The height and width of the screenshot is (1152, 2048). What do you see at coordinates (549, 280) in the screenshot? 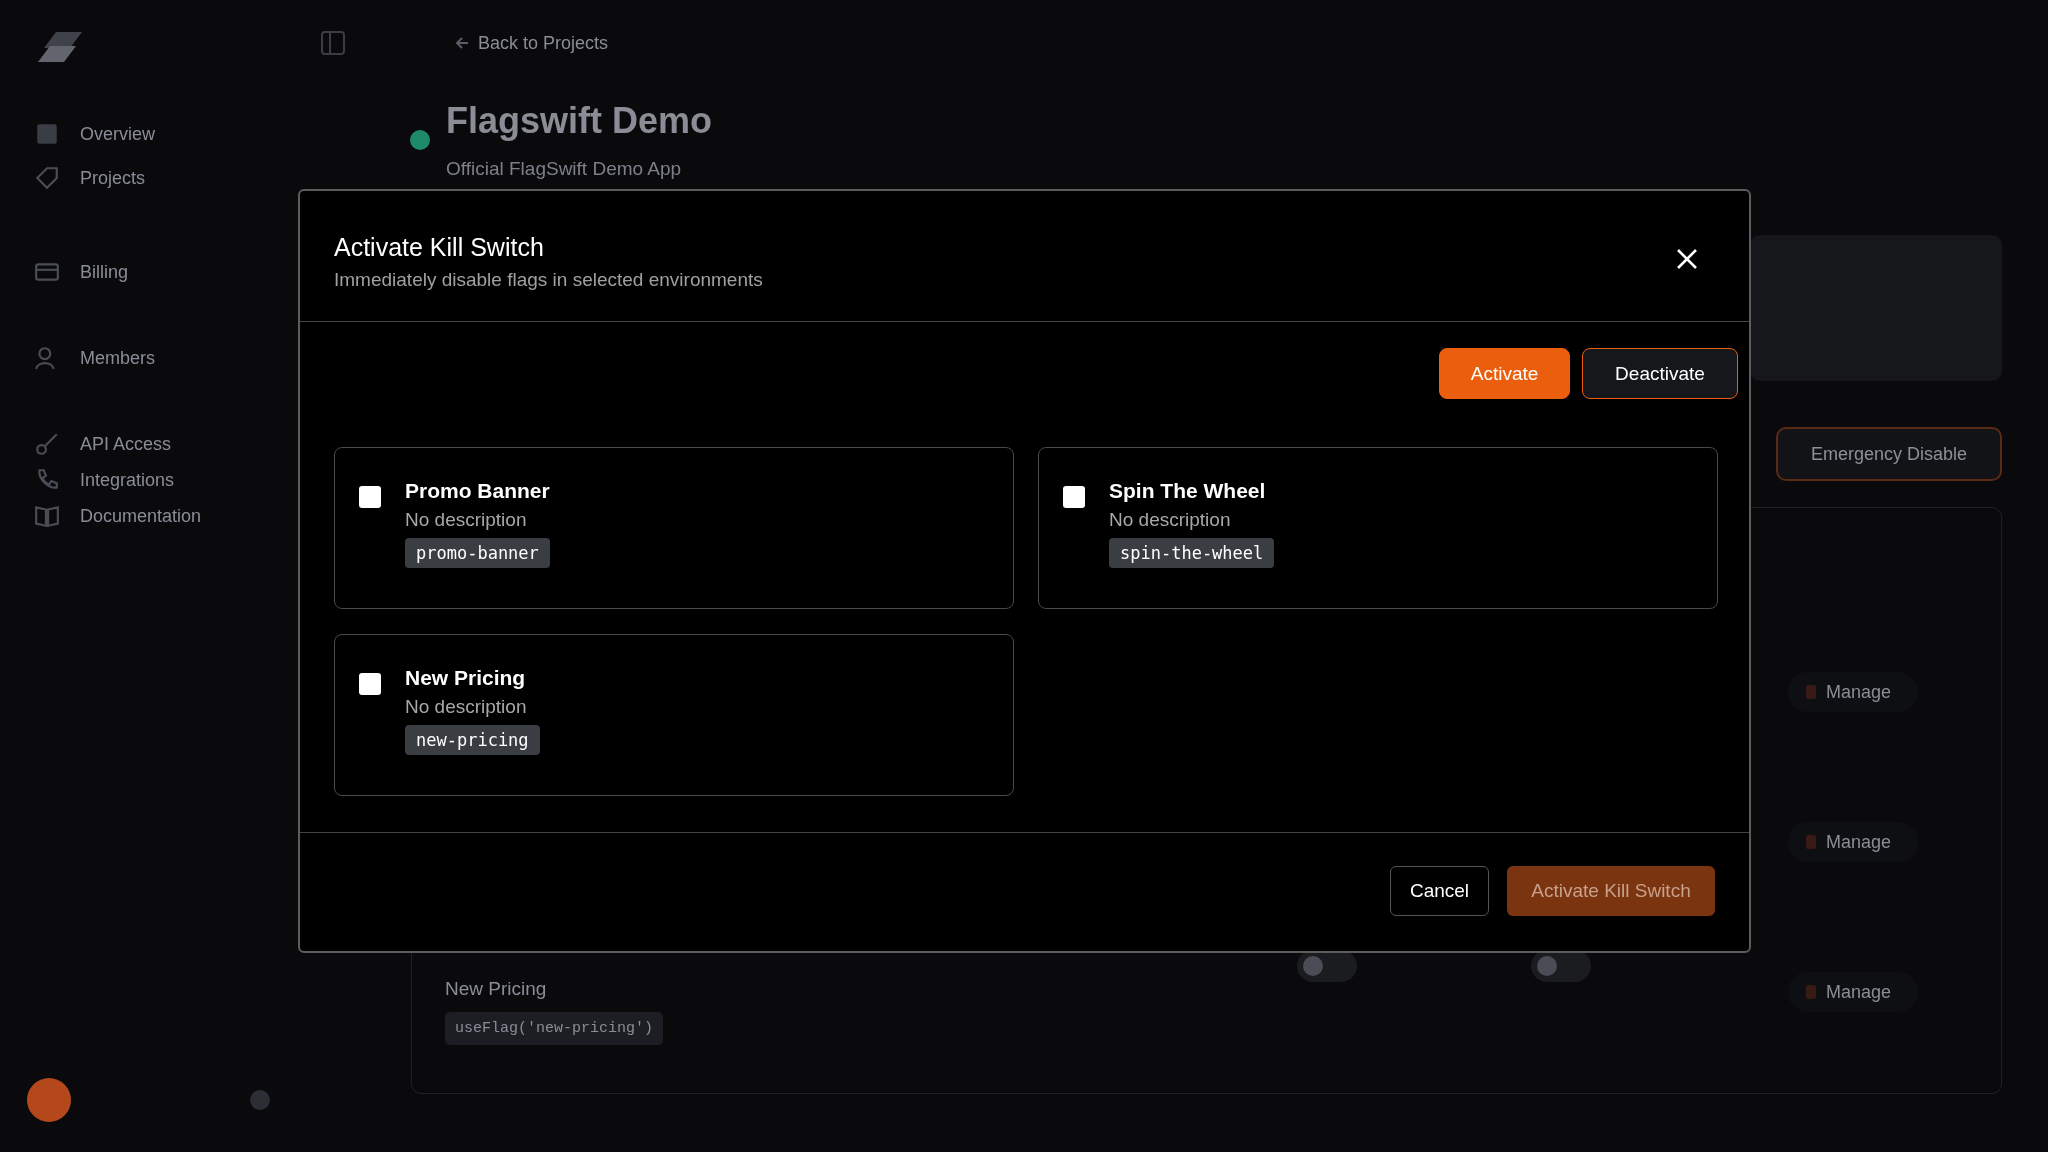
I see `dialog-subtitle: Immediately disable flags in selected environments` at bounding box center [549, 280].